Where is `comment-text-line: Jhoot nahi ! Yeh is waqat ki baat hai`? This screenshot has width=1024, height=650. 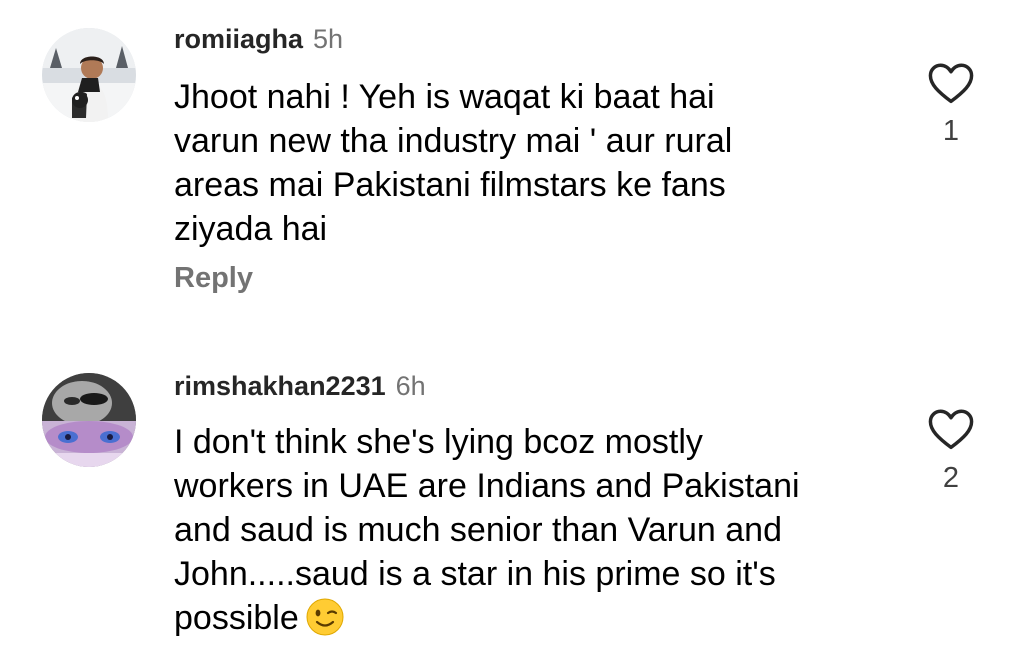
comment-text-line: Jhoot nahi ! Yeh is waqat ki baat hai is located at coordinates (444, 97).